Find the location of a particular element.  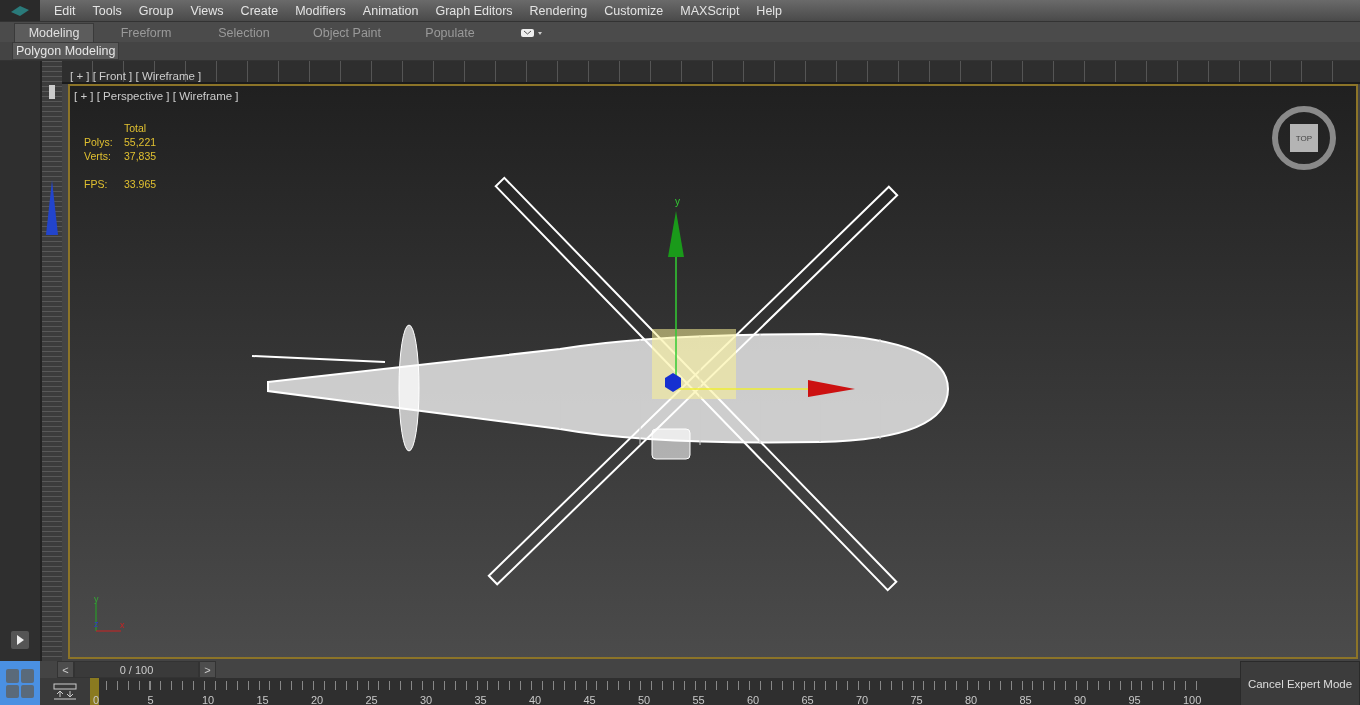

frame-number: 55 is located at coordinates (699, 699).